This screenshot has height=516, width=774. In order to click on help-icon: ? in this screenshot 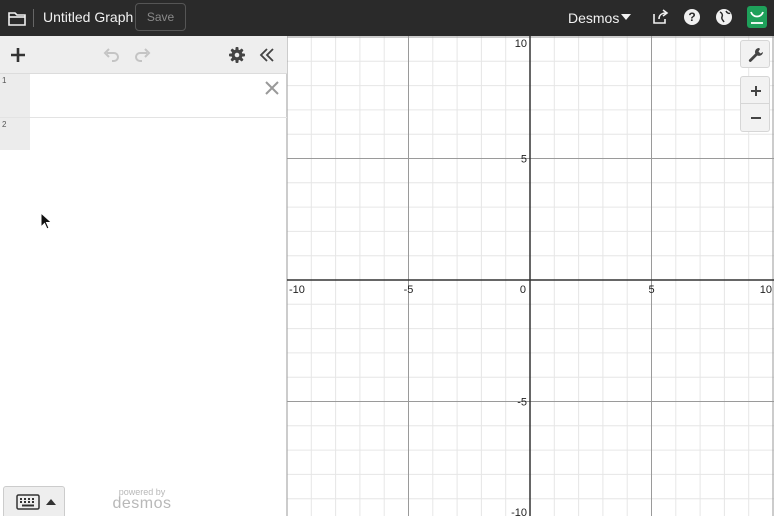, I will do `click(692, 17)`.